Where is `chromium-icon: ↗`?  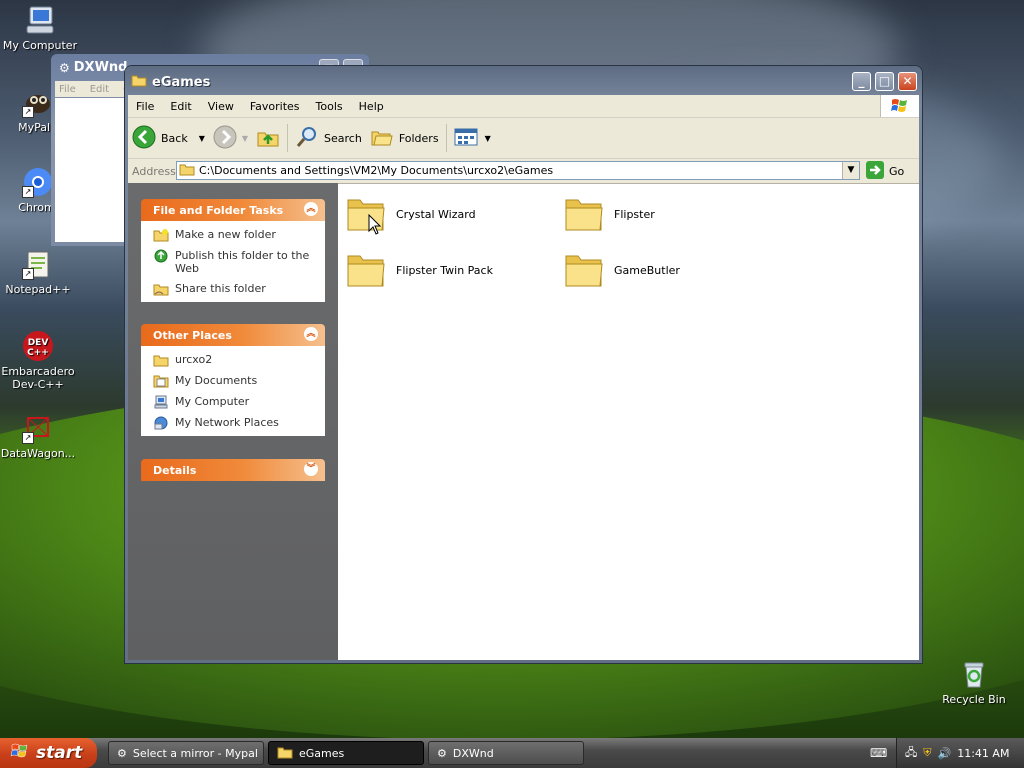
chromium-icon: ↗ is located at coordinates (38, 182).